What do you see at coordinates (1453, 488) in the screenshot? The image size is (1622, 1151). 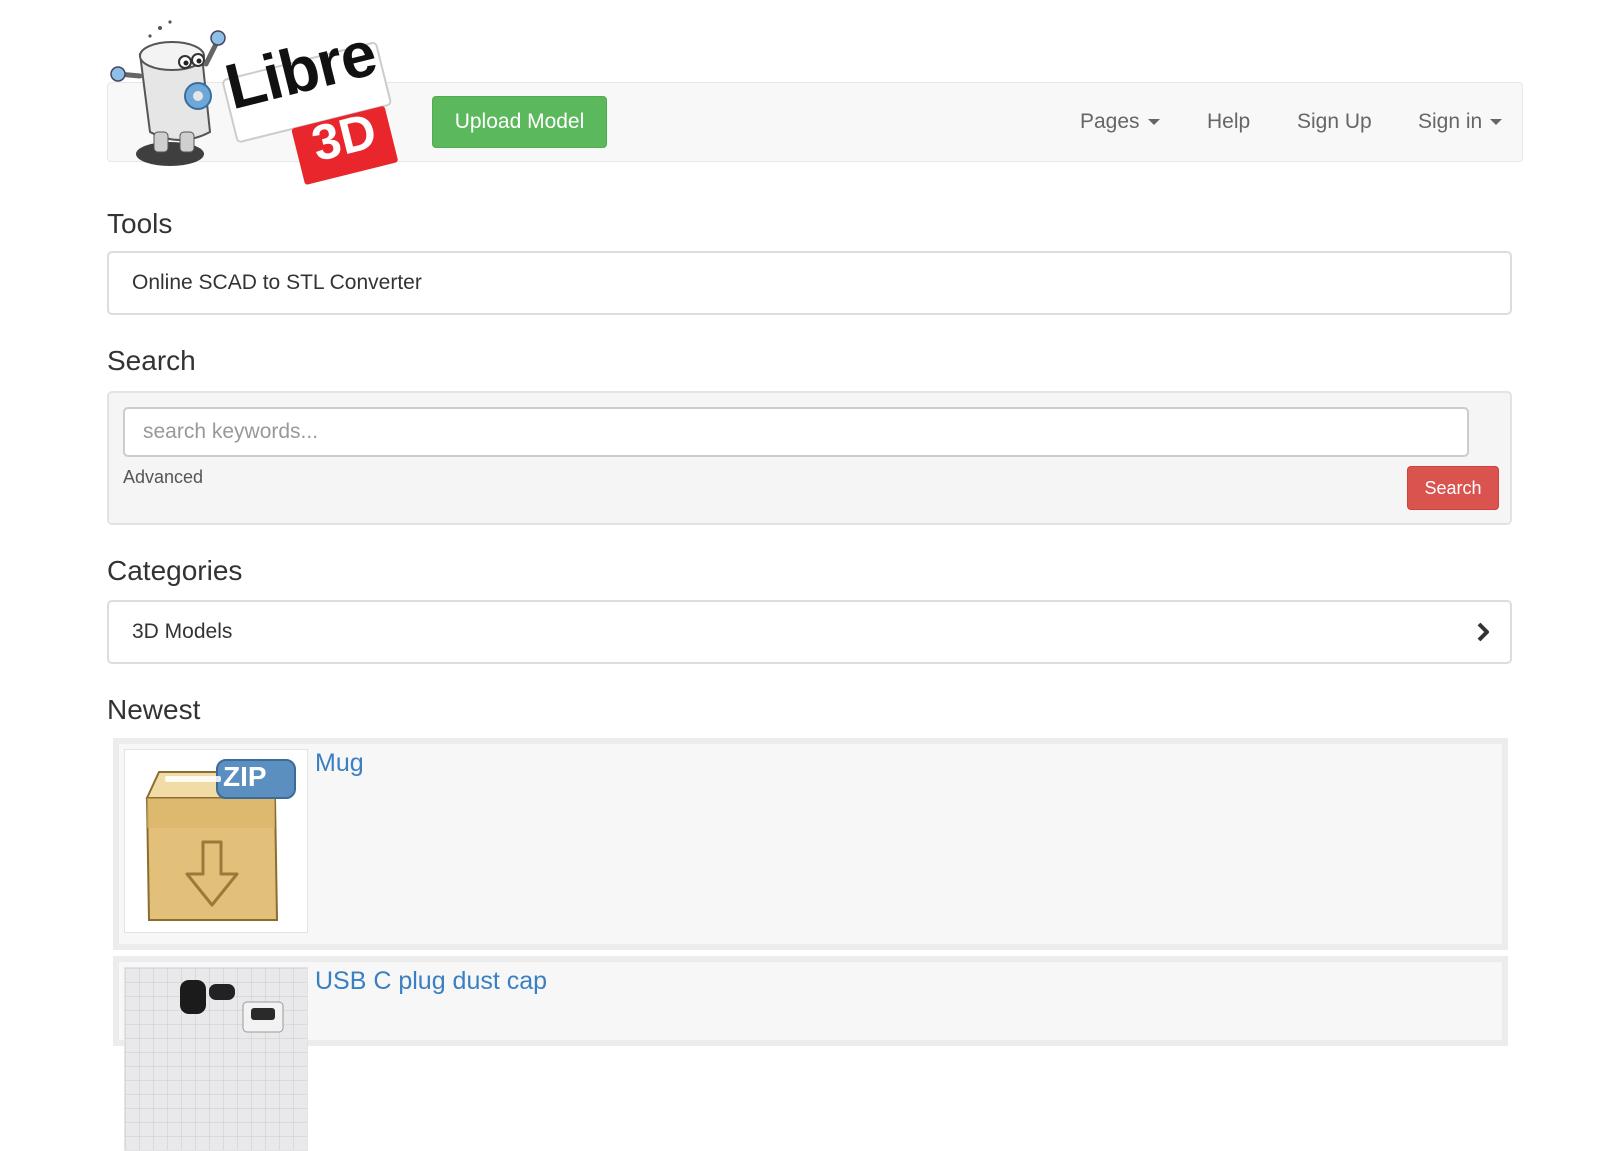 I see `search-button: Search` at bounding box center [1453, 488].